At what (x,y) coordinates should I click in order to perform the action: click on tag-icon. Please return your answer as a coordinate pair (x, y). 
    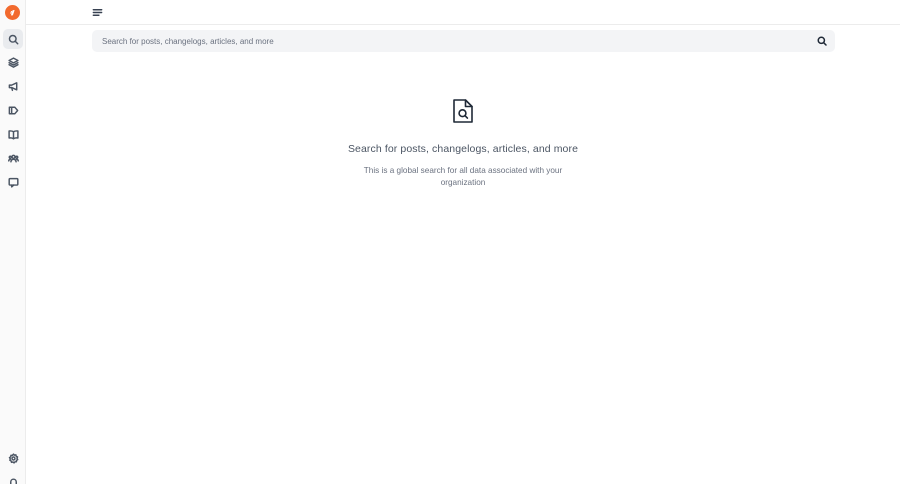
    Looking at the image, I should click on (13, 110).